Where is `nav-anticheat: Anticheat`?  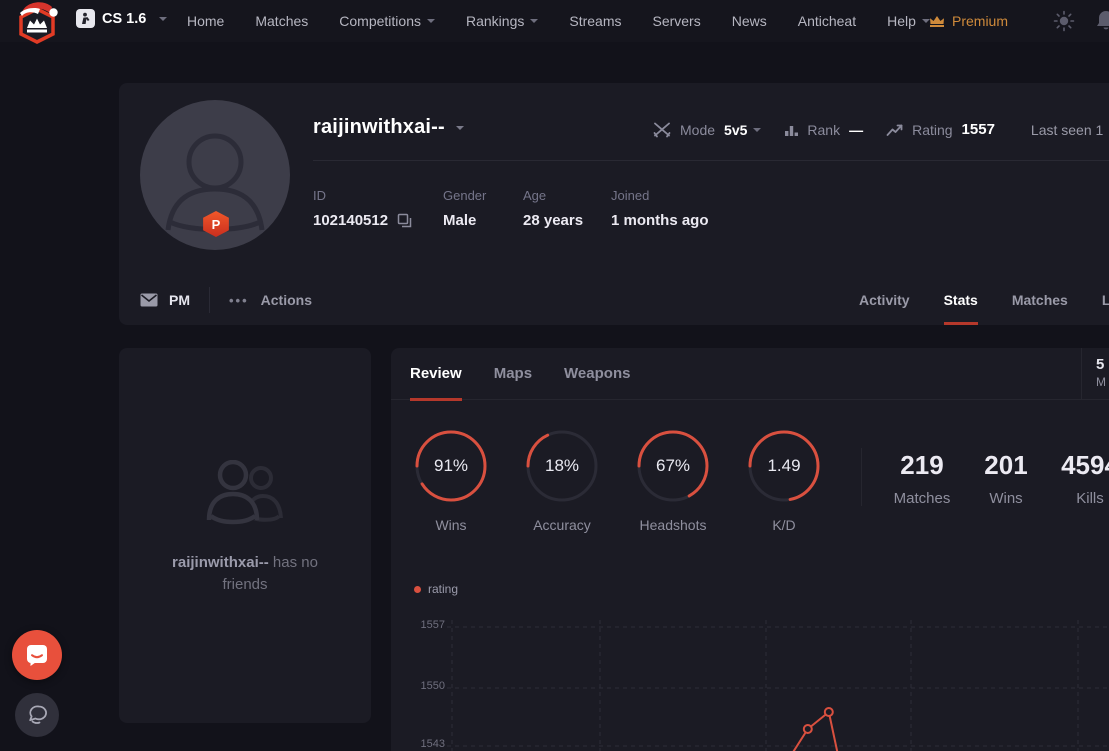 nav-anticheat: Anticheat is located at coordinates (827, 21).